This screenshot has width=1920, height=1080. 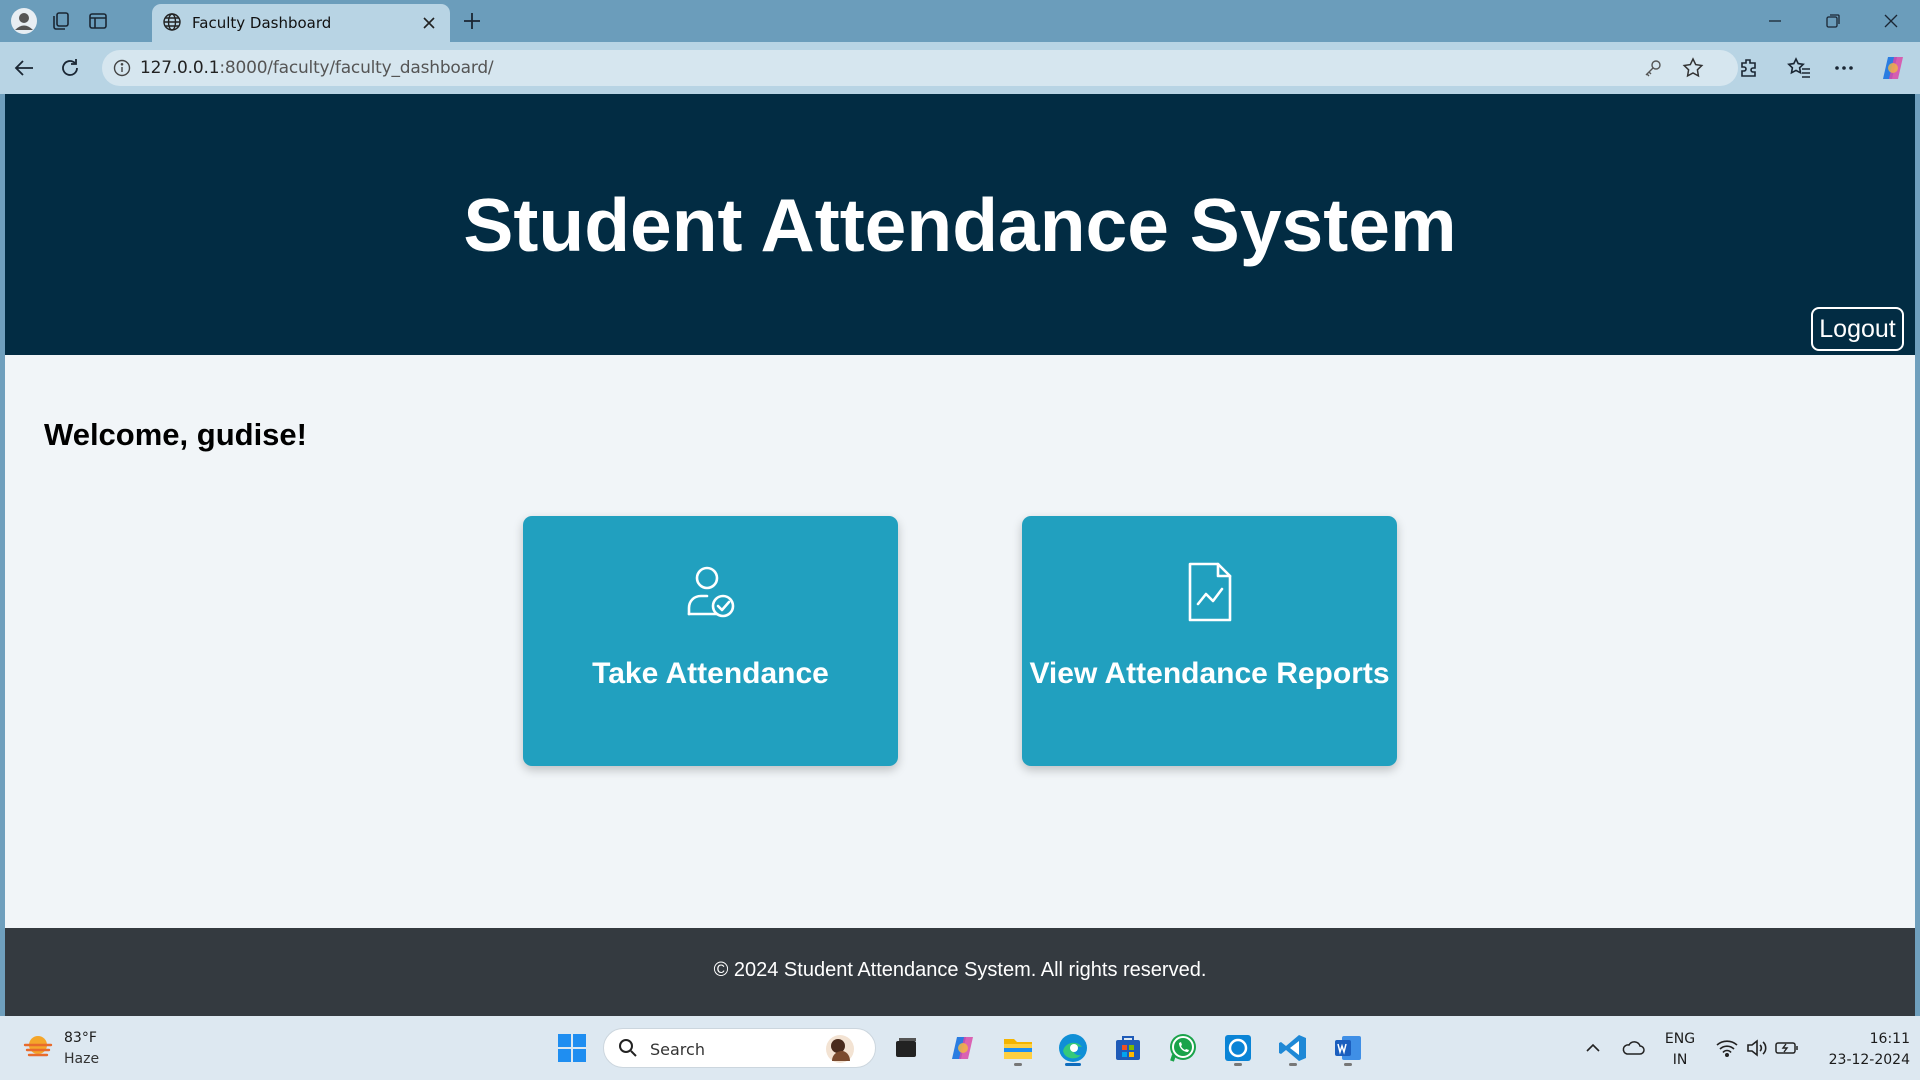 I want to click on edge-browser-icon, so click(x=1073, y=1048).